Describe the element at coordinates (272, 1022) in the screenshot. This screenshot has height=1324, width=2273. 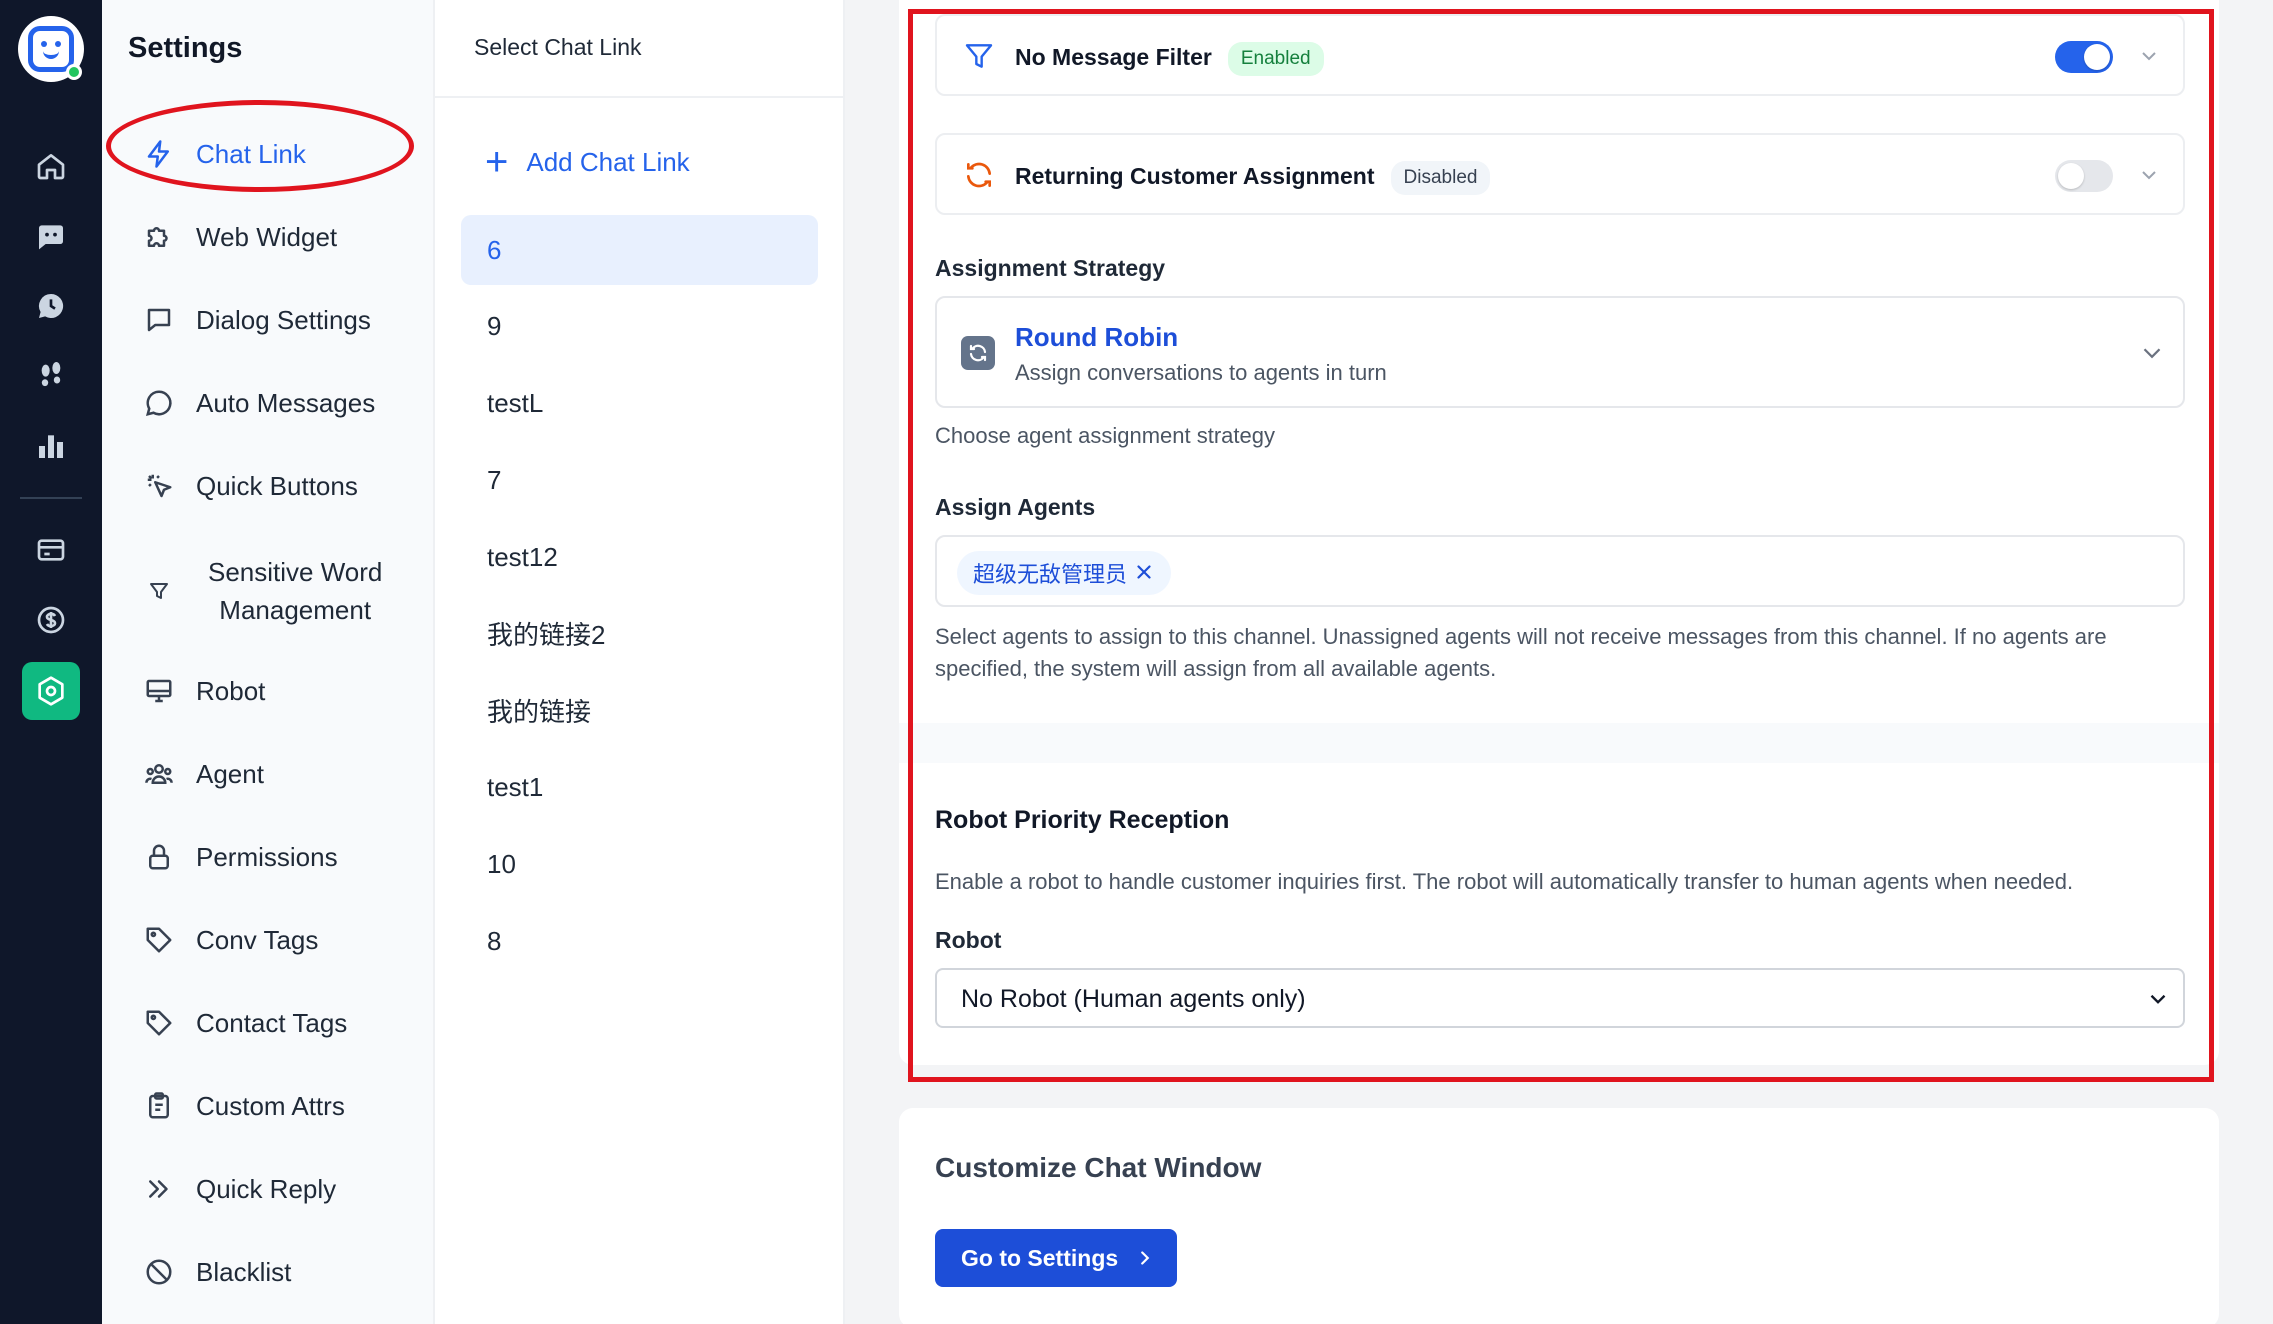
I see `settings-item-label: Contact Tags` at that location.